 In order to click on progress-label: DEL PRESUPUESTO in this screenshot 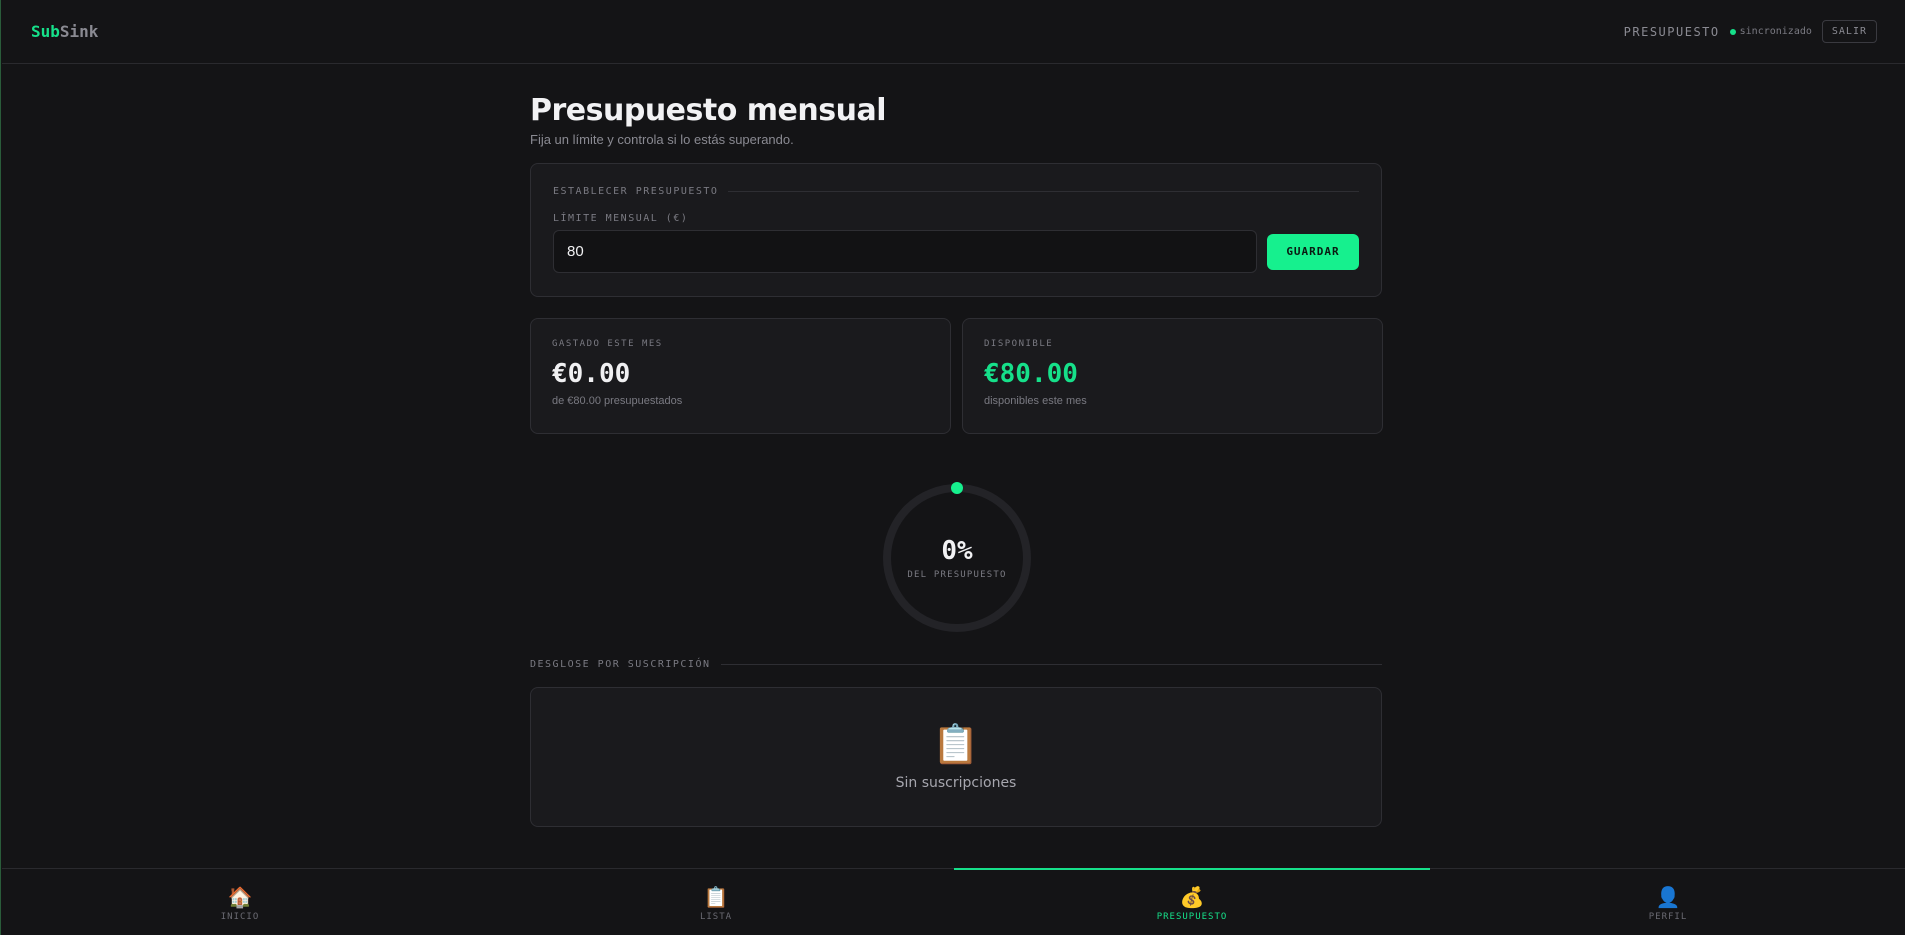, I will do `click(957, 575)`.